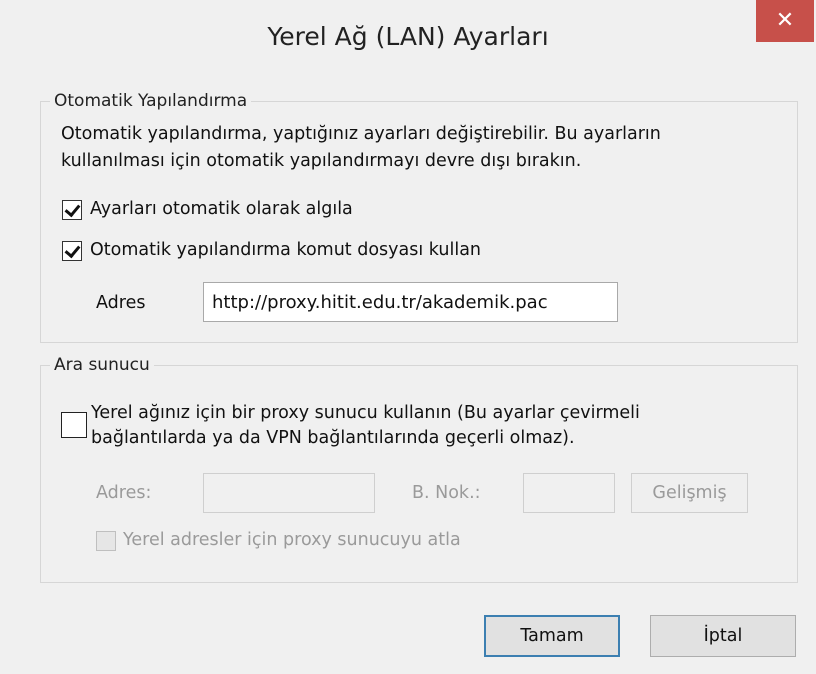 Image resolution: width=816 pixels, height=674 pixels. What do you see at coordinates (221, 209) in the screenshot?
I see `auto-detect-label: Ayarları otomatik olarak algıla` at bounding box center [221, 209].